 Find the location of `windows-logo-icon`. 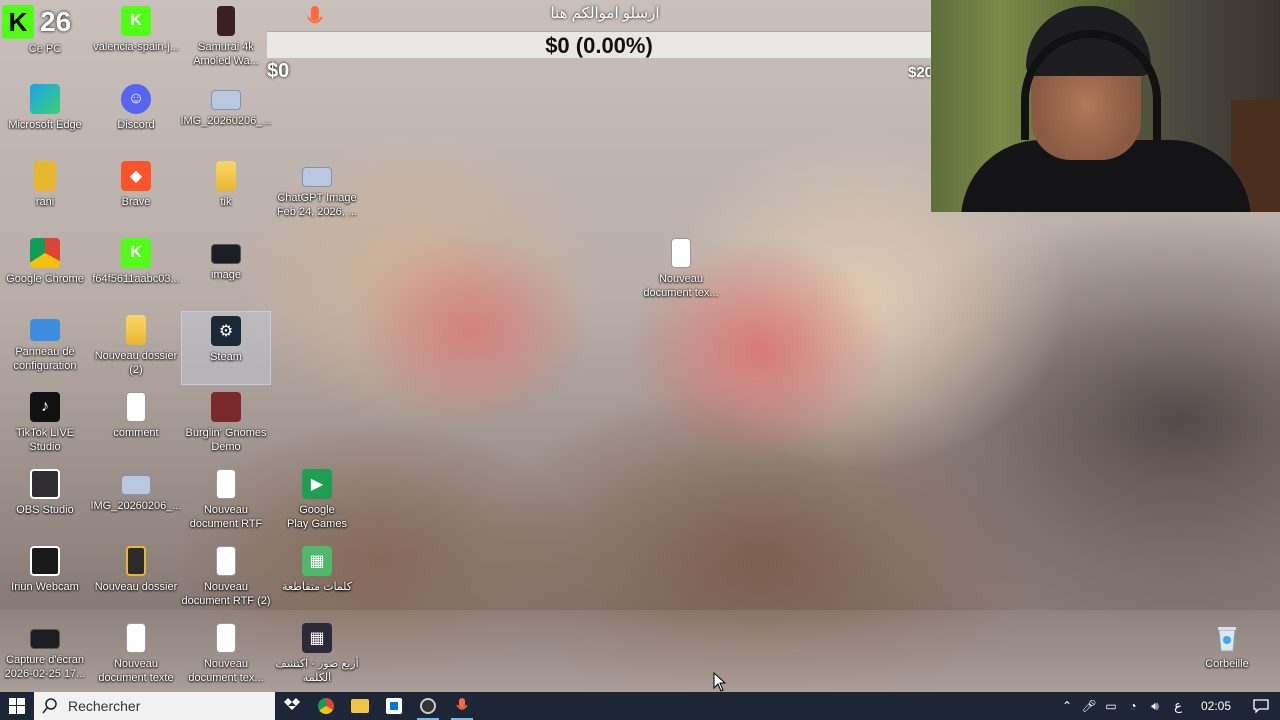

windows-logo-icon is located at coordinates (17, 706).